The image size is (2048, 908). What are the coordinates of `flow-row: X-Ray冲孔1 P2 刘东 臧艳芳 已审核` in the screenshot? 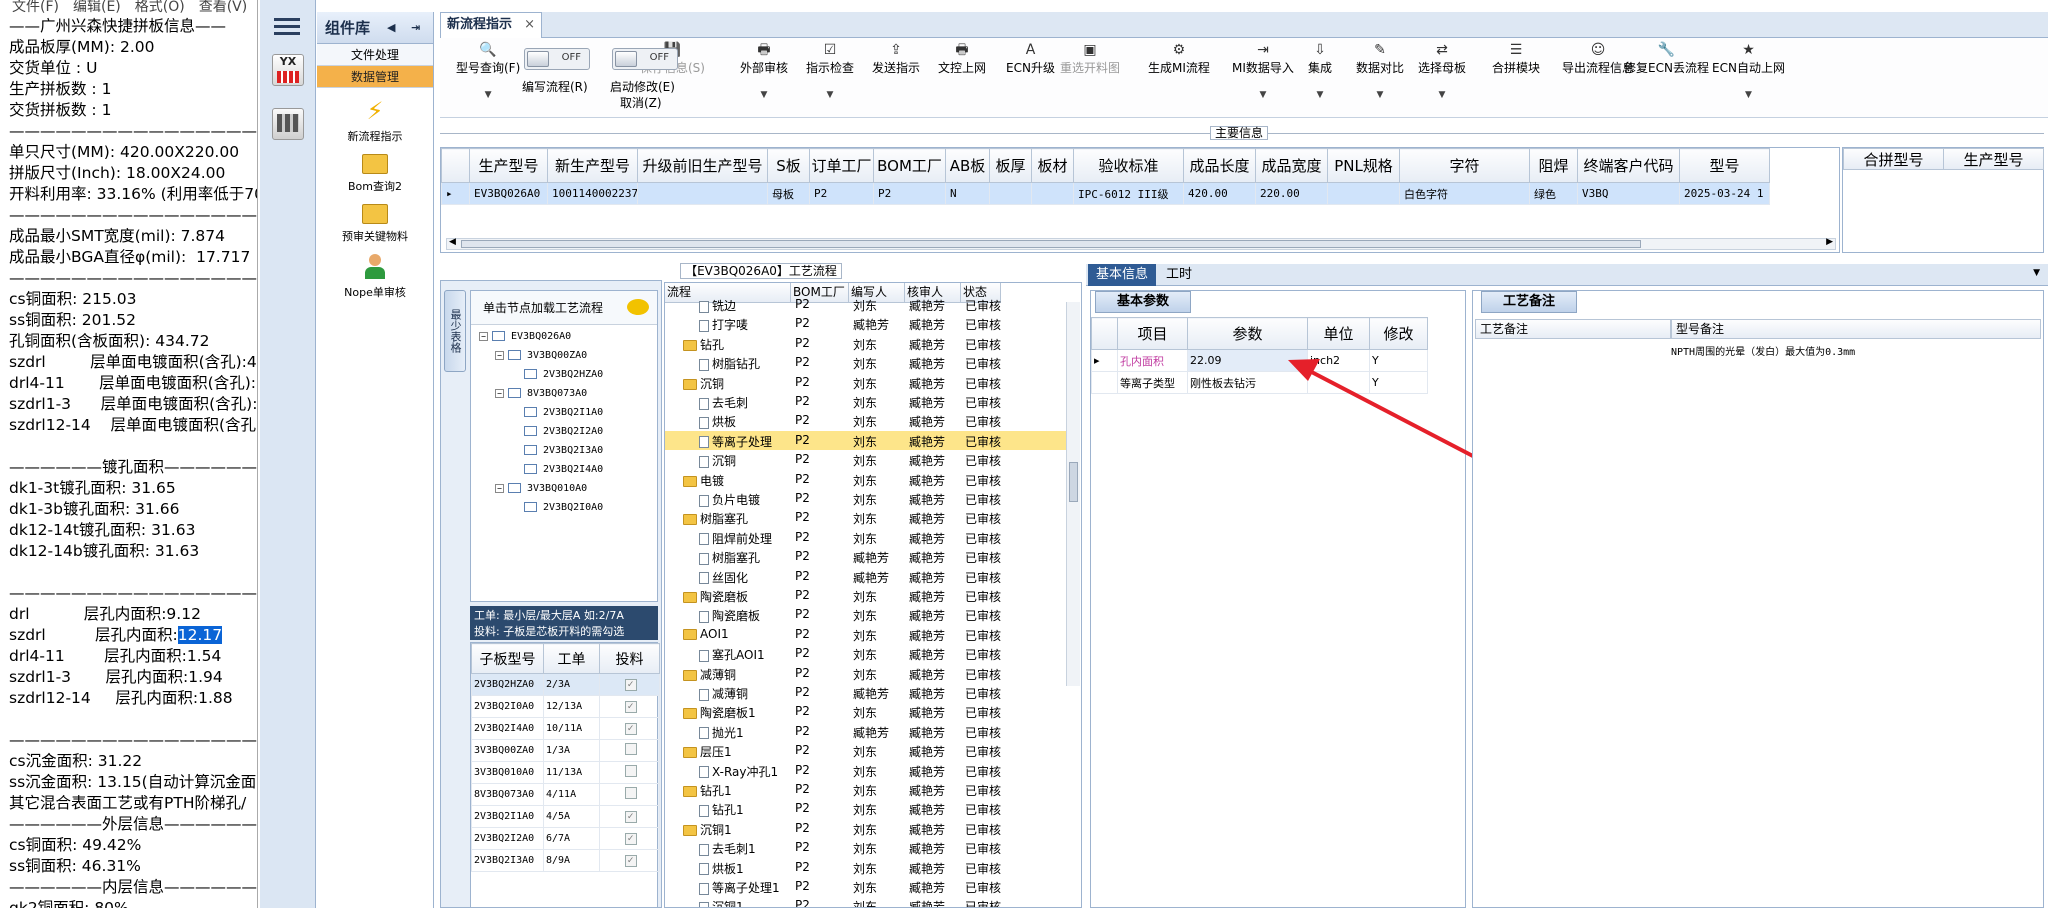 It's located at (867, 770).